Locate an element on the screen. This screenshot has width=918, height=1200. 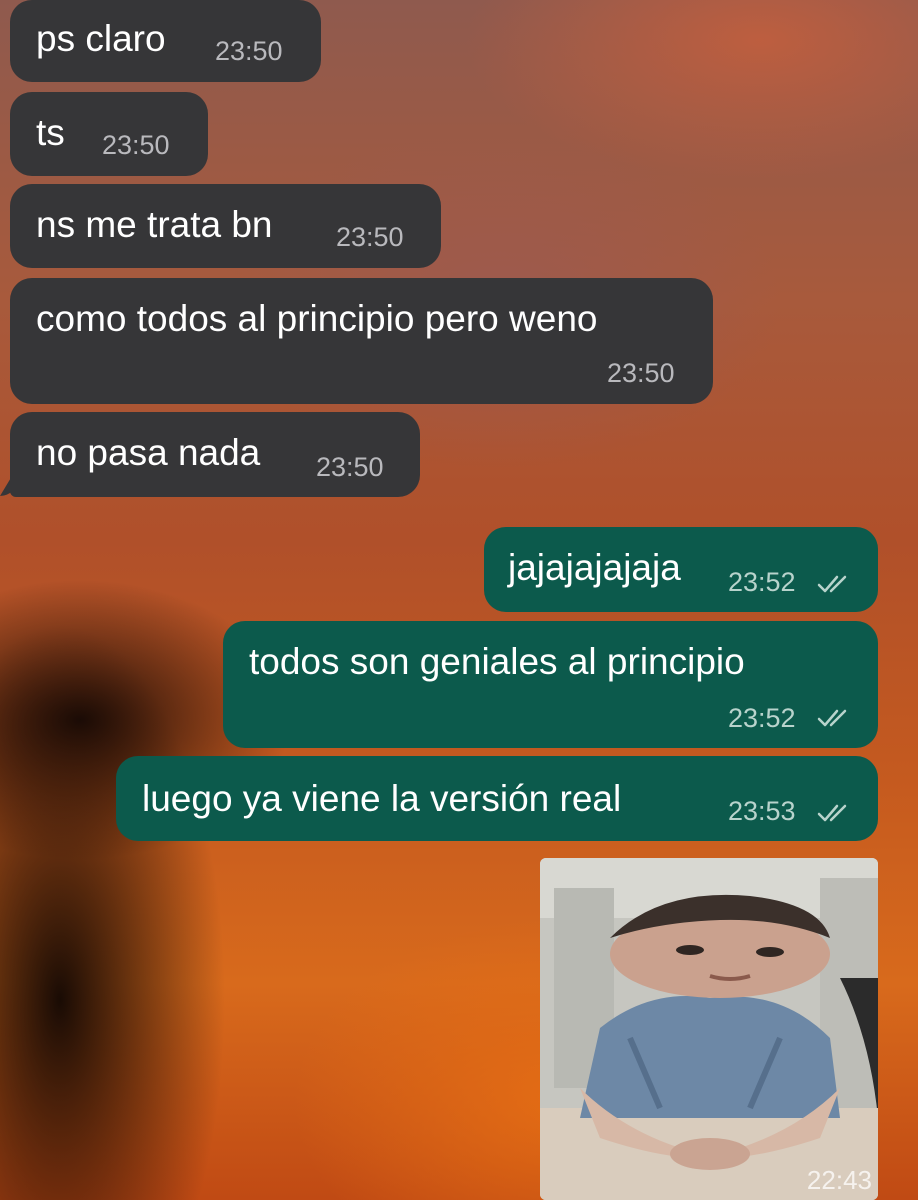
message-bubble-incoming: ts 23:50 is located at coordinates (109, 134).